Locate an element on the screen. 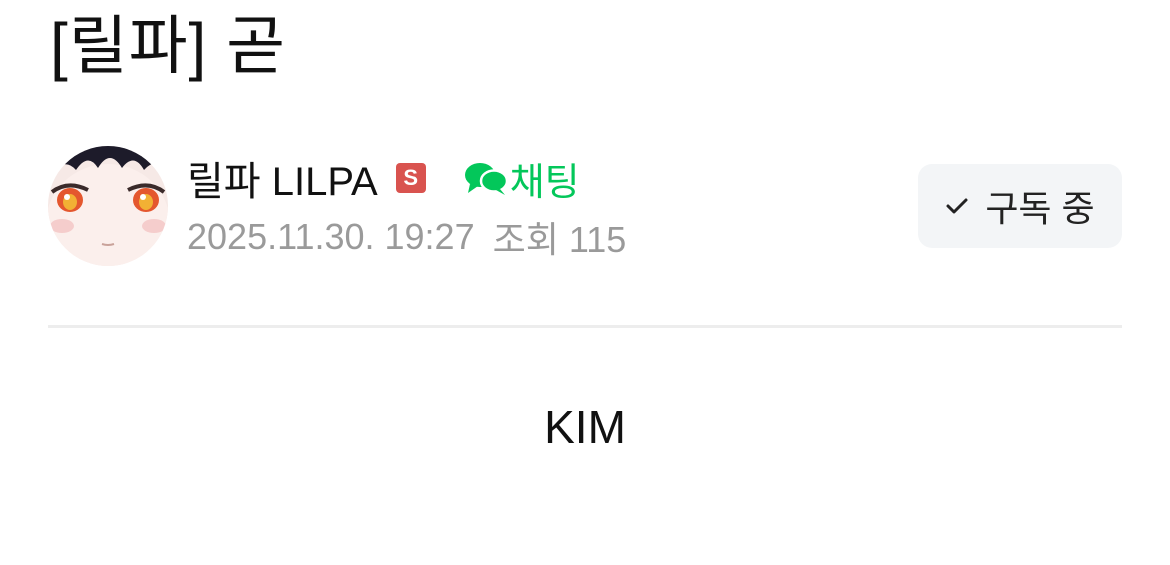 The image size is (1170, 565). subscribe-label: 구독 중 is located at coordinates (1040, 208).